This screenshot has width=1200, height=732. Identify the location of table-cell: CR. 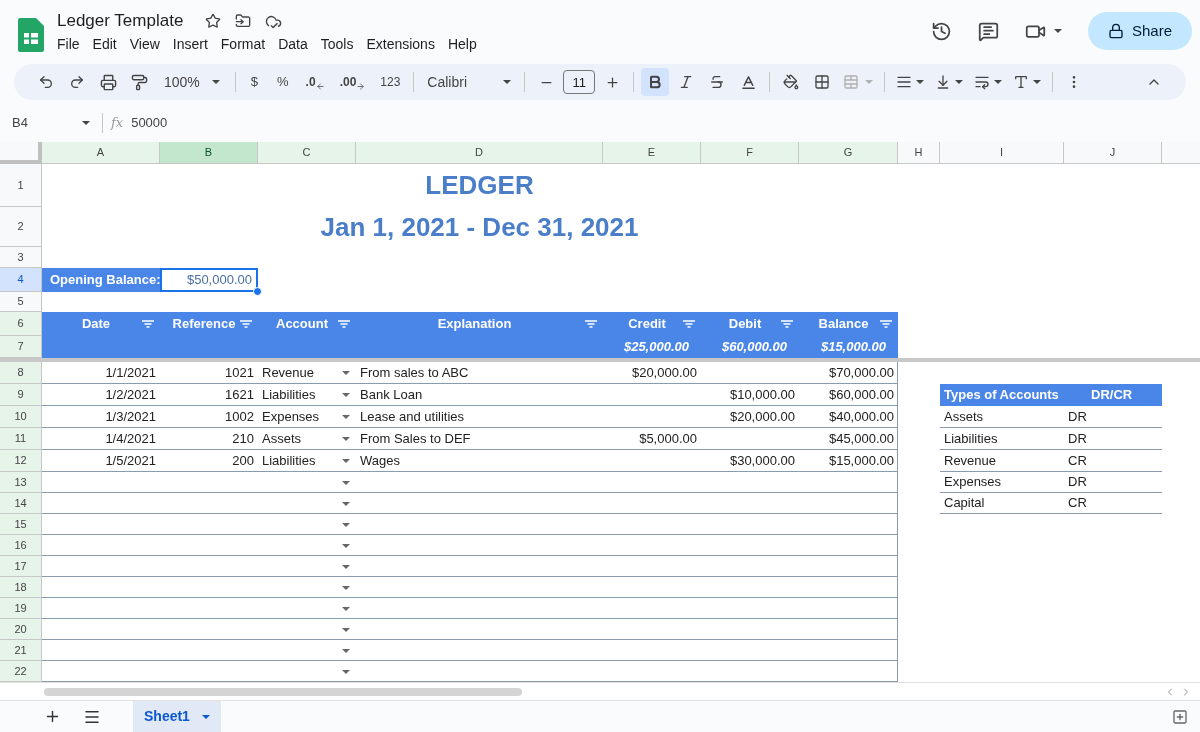
(1113, 461).